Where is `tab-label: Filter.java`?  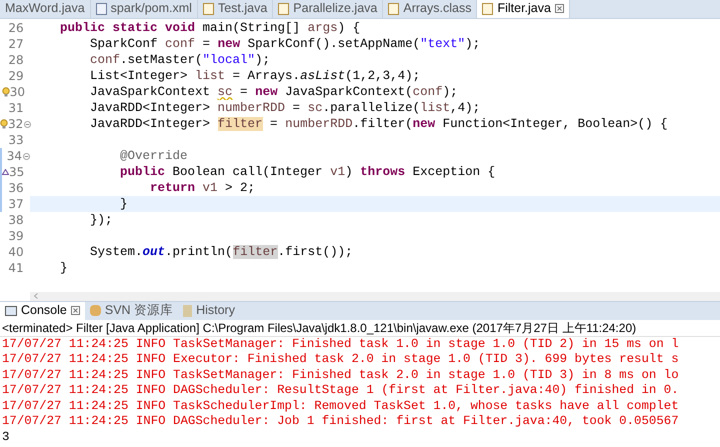 tab-label: Filter.java is located at coordinates (524, 9).